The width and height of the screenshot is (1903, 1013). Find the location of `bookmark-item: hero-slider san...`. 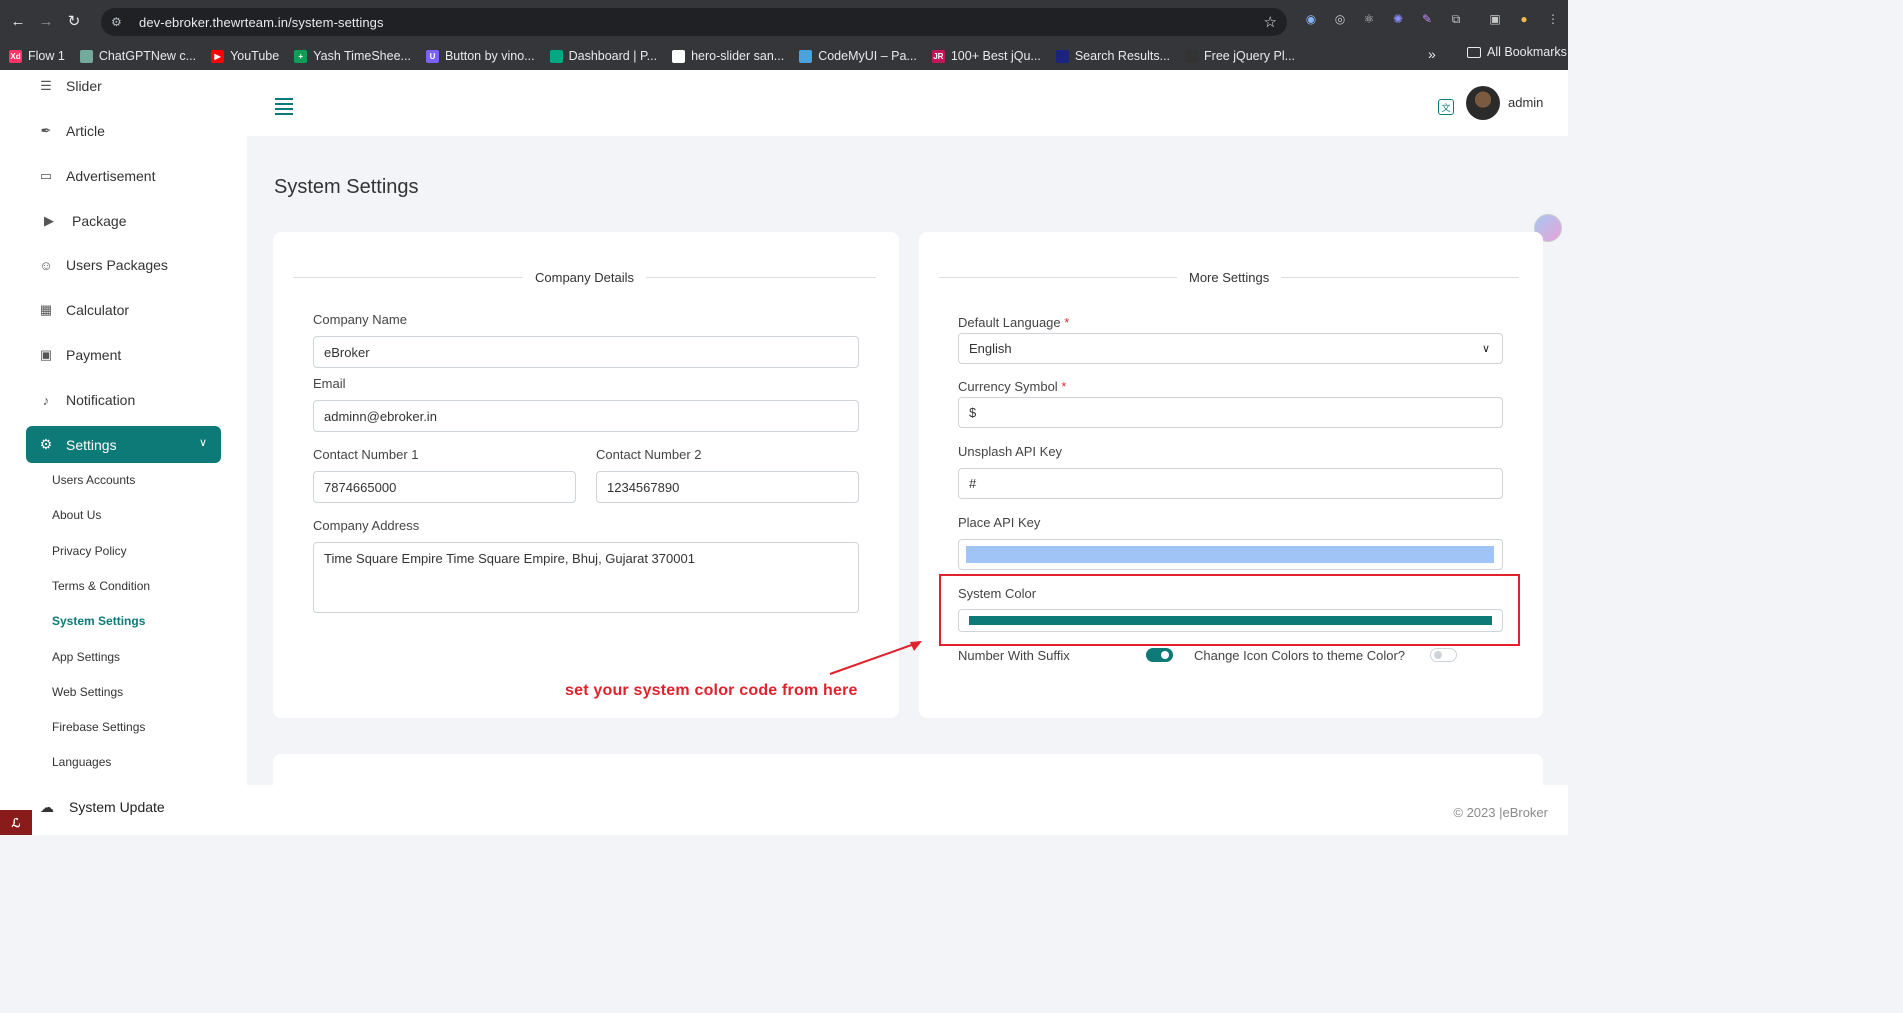

bookmark-item: hero-slider san... is located at coordinates (728, 56).